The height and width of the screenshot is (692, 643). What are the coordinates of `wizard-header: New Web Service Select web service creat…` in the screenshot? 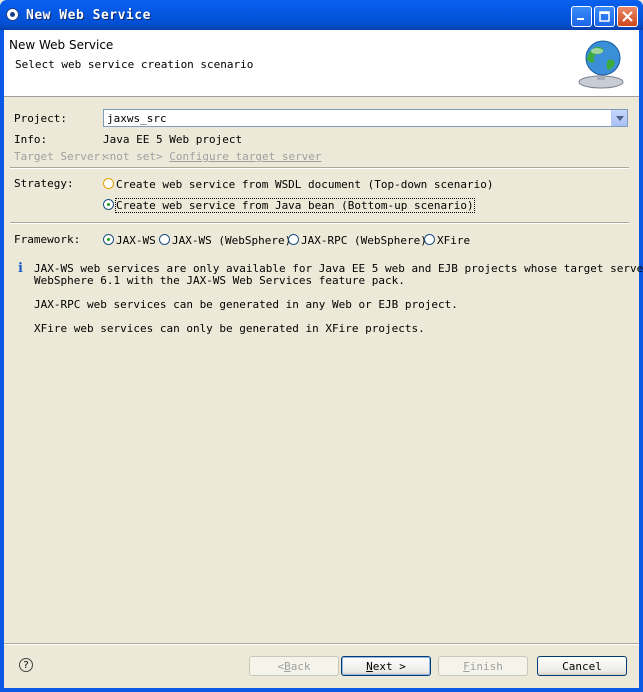 It's located at (321, 63).